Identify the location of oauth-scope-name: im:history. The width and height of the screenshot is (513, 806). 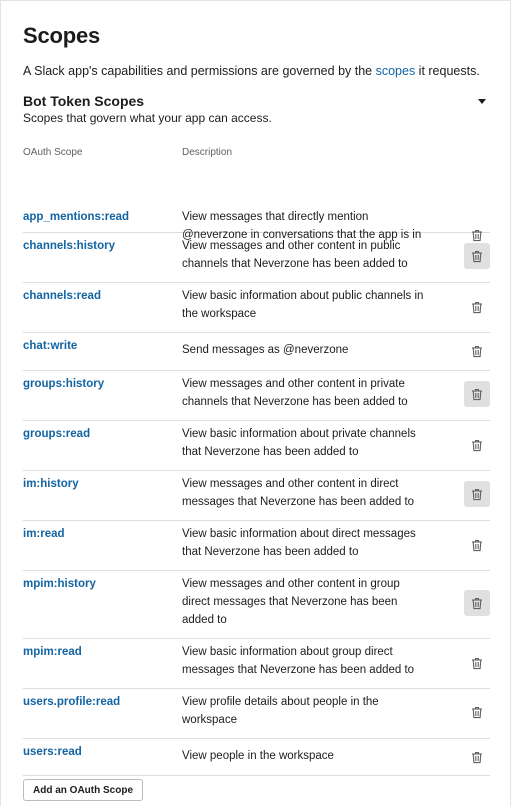
(51, 484).